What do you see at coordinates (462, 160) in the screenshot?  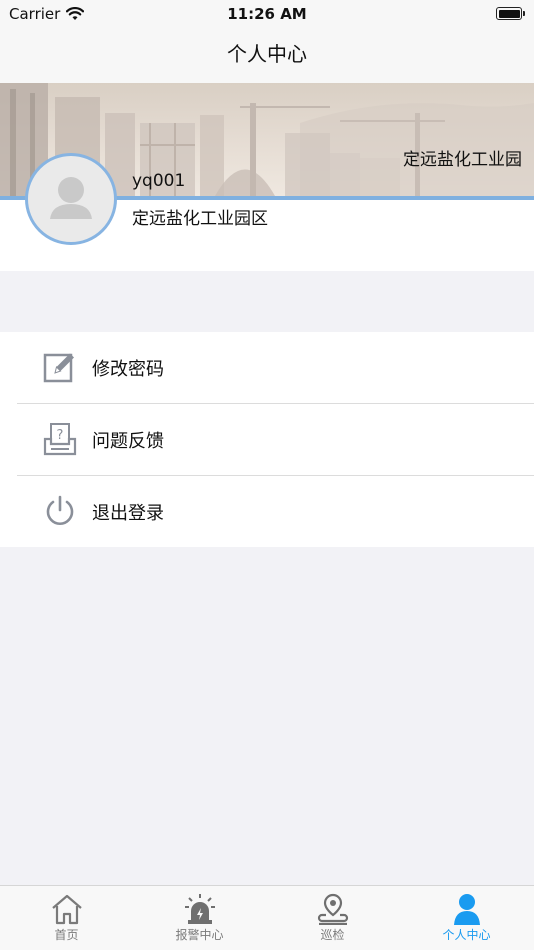 I see `banner-title: 定远盐化工业园` at bounding box center [462, 160].